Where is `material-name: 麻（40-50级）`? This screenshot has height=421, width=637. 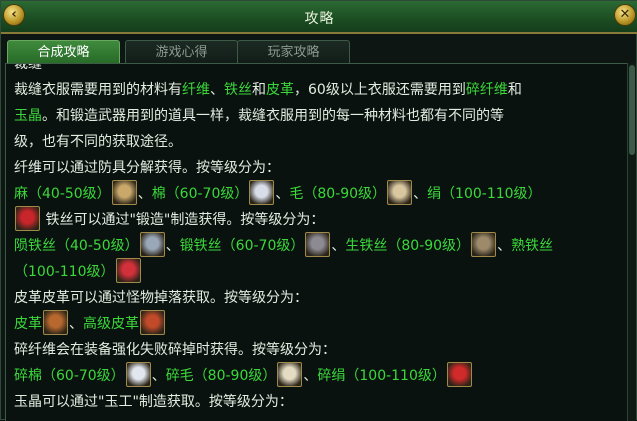 material-name: 麻（40-50级） is located at coordinates (62, 194).